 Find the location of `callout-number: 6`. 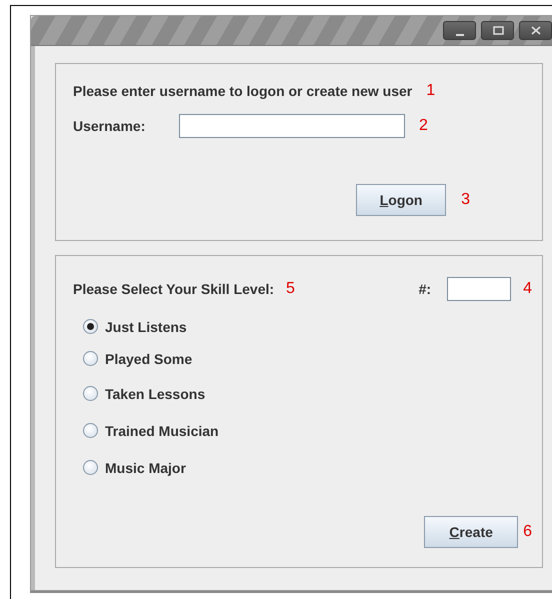

callout-number: 6 is located at coordinates (527, 532).